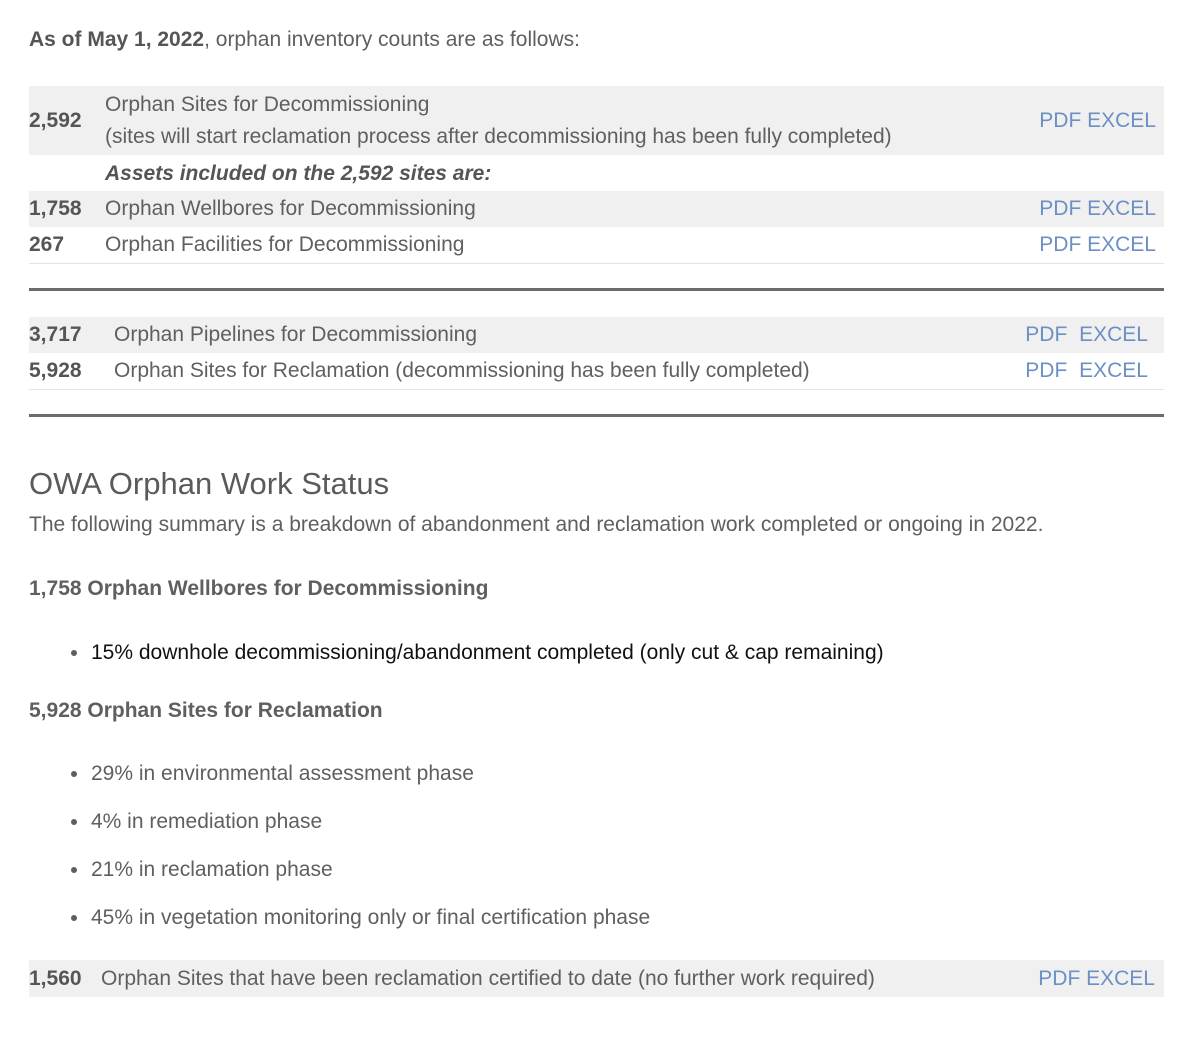 This screenshot has width=1200, height=1049. I want to click on count-pipelines: 3,717, so click(55, 334).